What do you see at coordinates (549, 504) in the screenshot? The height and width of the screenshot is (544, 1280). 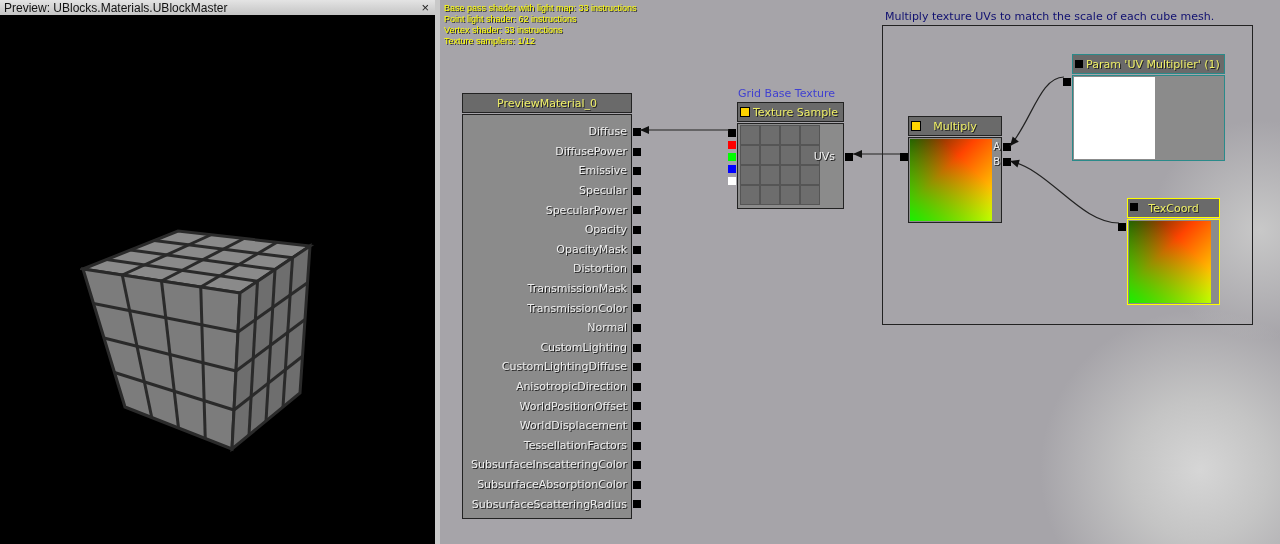 I see `input-label: SubsurfaceScatteringRadius` at bounding box center [549, 504].